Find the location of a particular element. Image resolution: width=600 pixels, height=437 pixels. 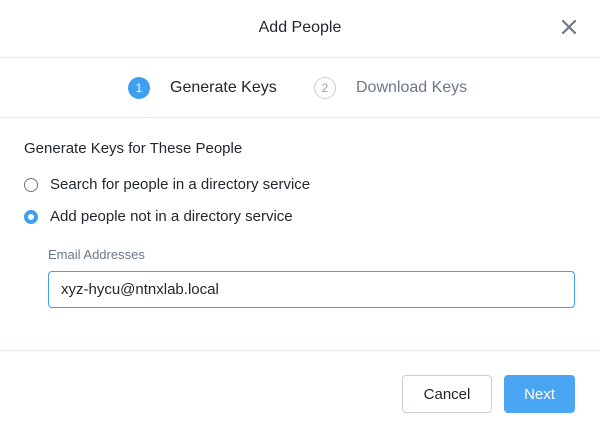

step-download-keys: 2 Download Keys is located at coordinates (390, 88).